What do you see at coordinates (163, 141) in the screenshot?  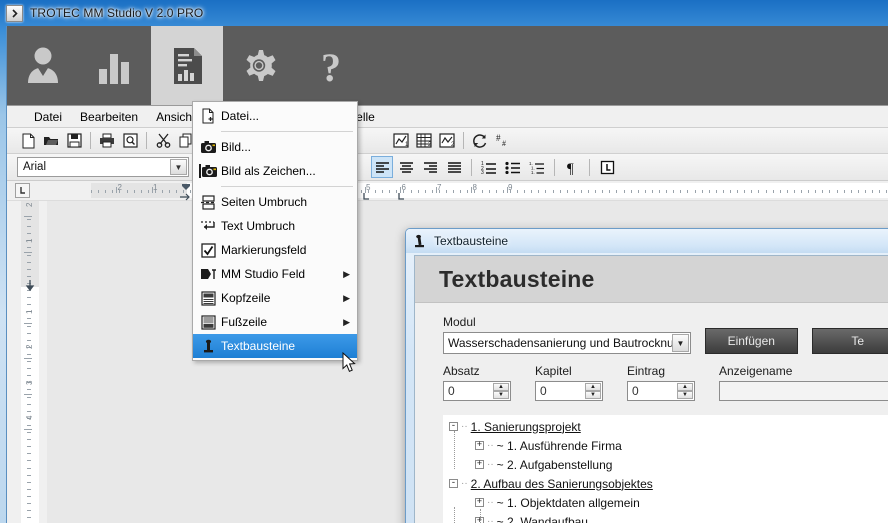 I see `cut-icon` at bounding box center [163, 141].